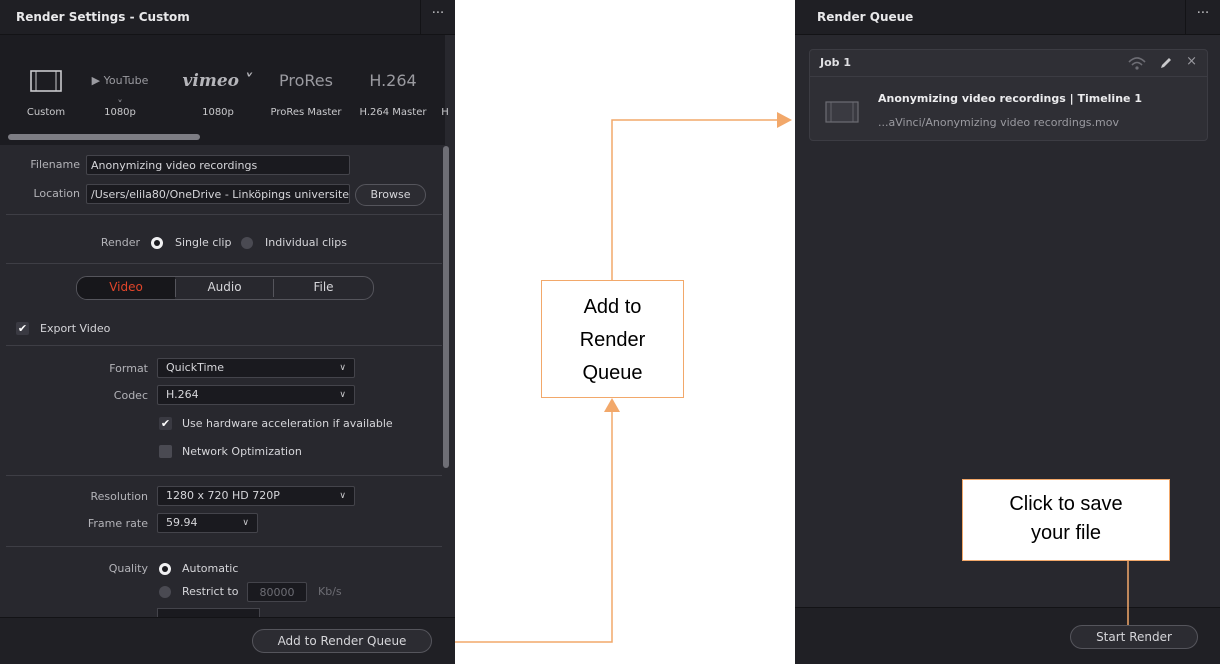 The width and height of the screenshot is (1220, 664). Describe the element at coordinates (612, 373) in the screenshot. I see `annotation-line: Queue` at that location.